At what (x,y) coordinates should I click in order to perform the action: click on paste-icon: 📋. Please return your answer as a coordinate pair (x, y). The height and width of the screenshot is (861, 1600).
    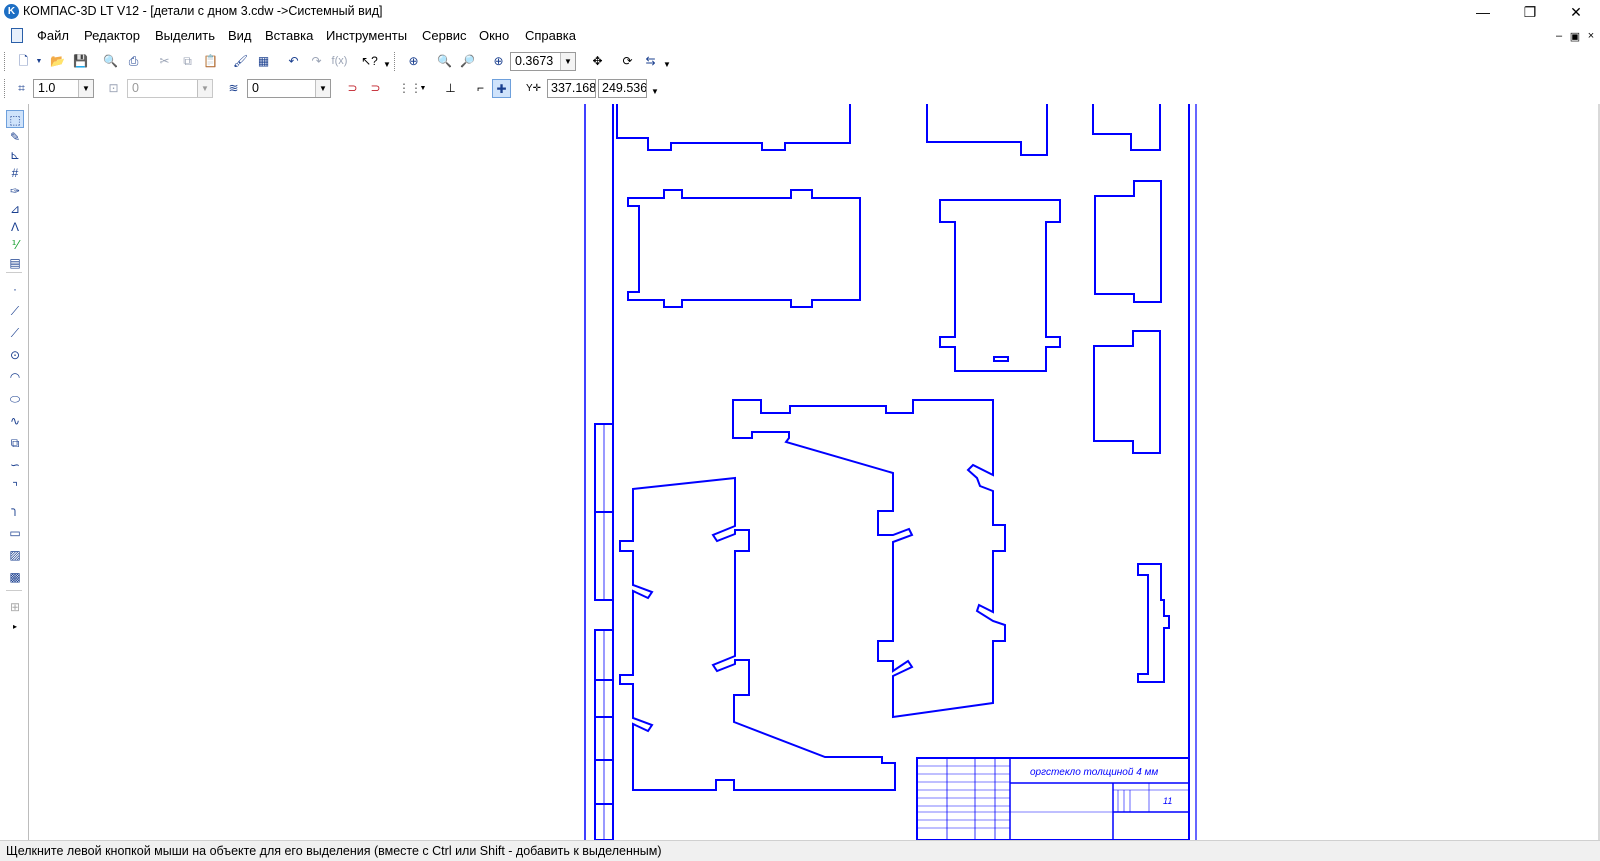
    Looking at the image, I should click on (210, 61).